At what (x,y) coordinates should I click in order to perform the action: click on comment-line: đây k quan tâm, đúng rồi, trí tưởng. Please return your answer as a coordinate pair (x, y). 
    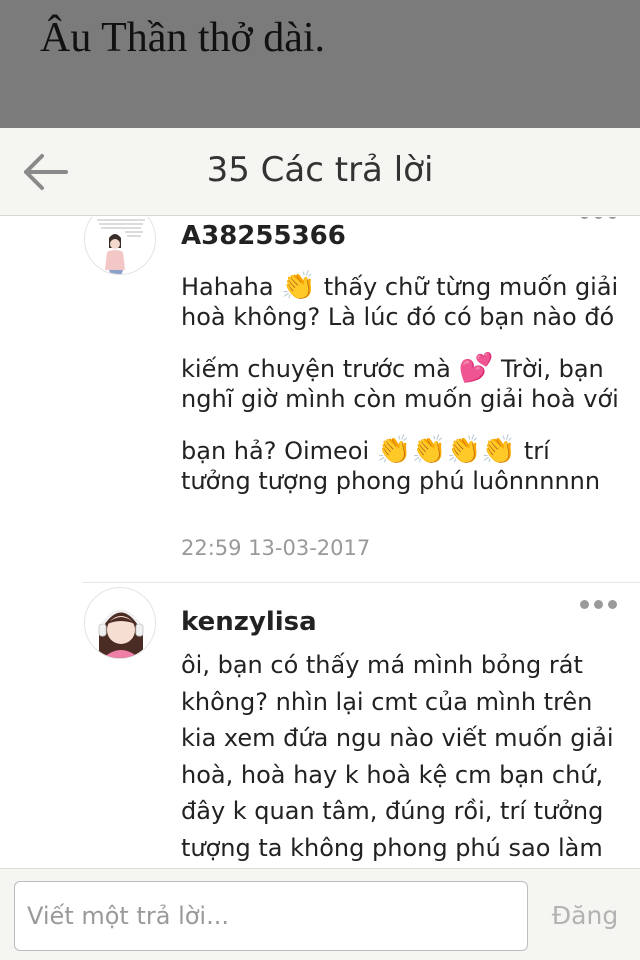
    Looking at the image, I should click on (392, 811).